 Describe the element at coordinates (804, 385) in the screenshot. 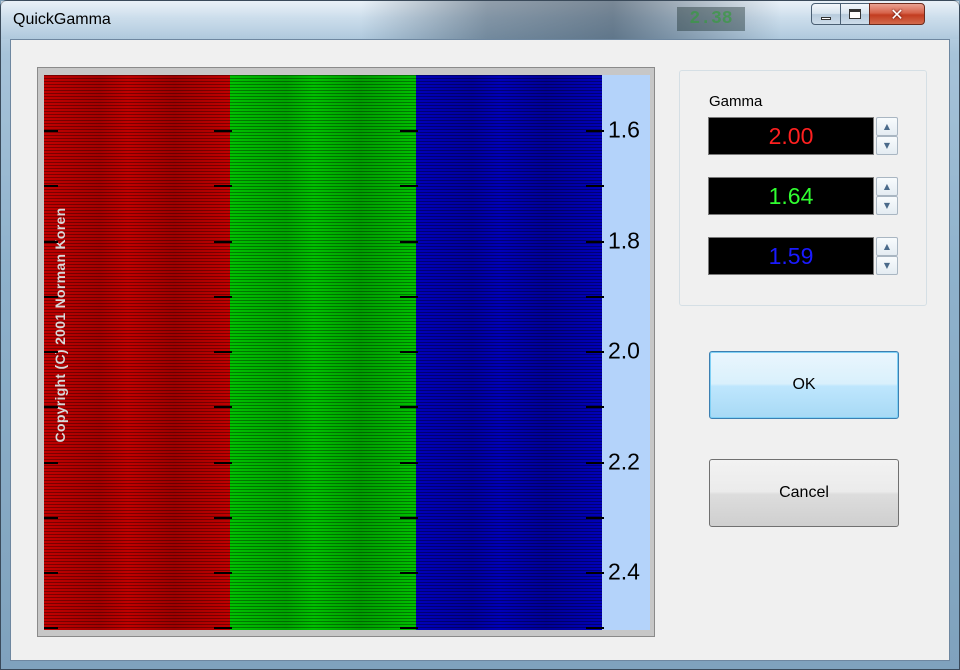

I see `ok-button: OK` at that location.